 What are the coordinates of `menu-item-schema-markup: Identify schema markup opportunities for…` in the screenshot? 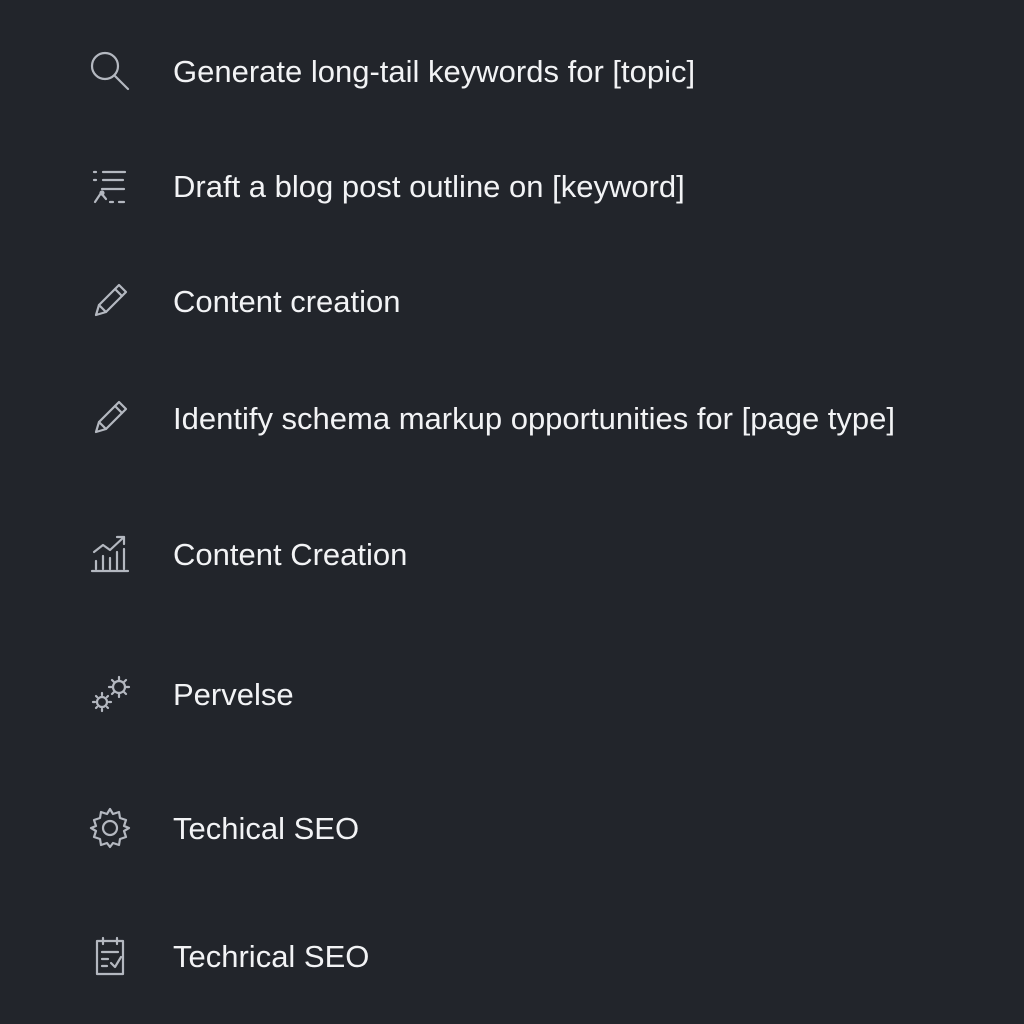 It's located at (534, 418).